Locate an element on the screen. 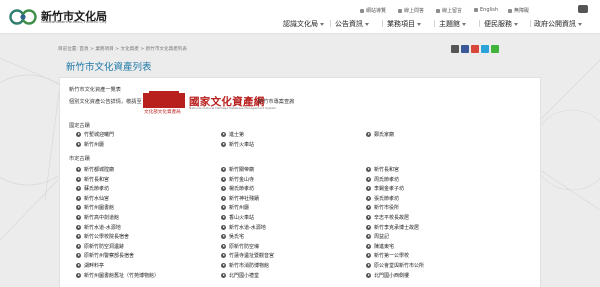  list-item: 新竹州圖書館舊址（竹苑博物館） is located at coordinates (117, 275).